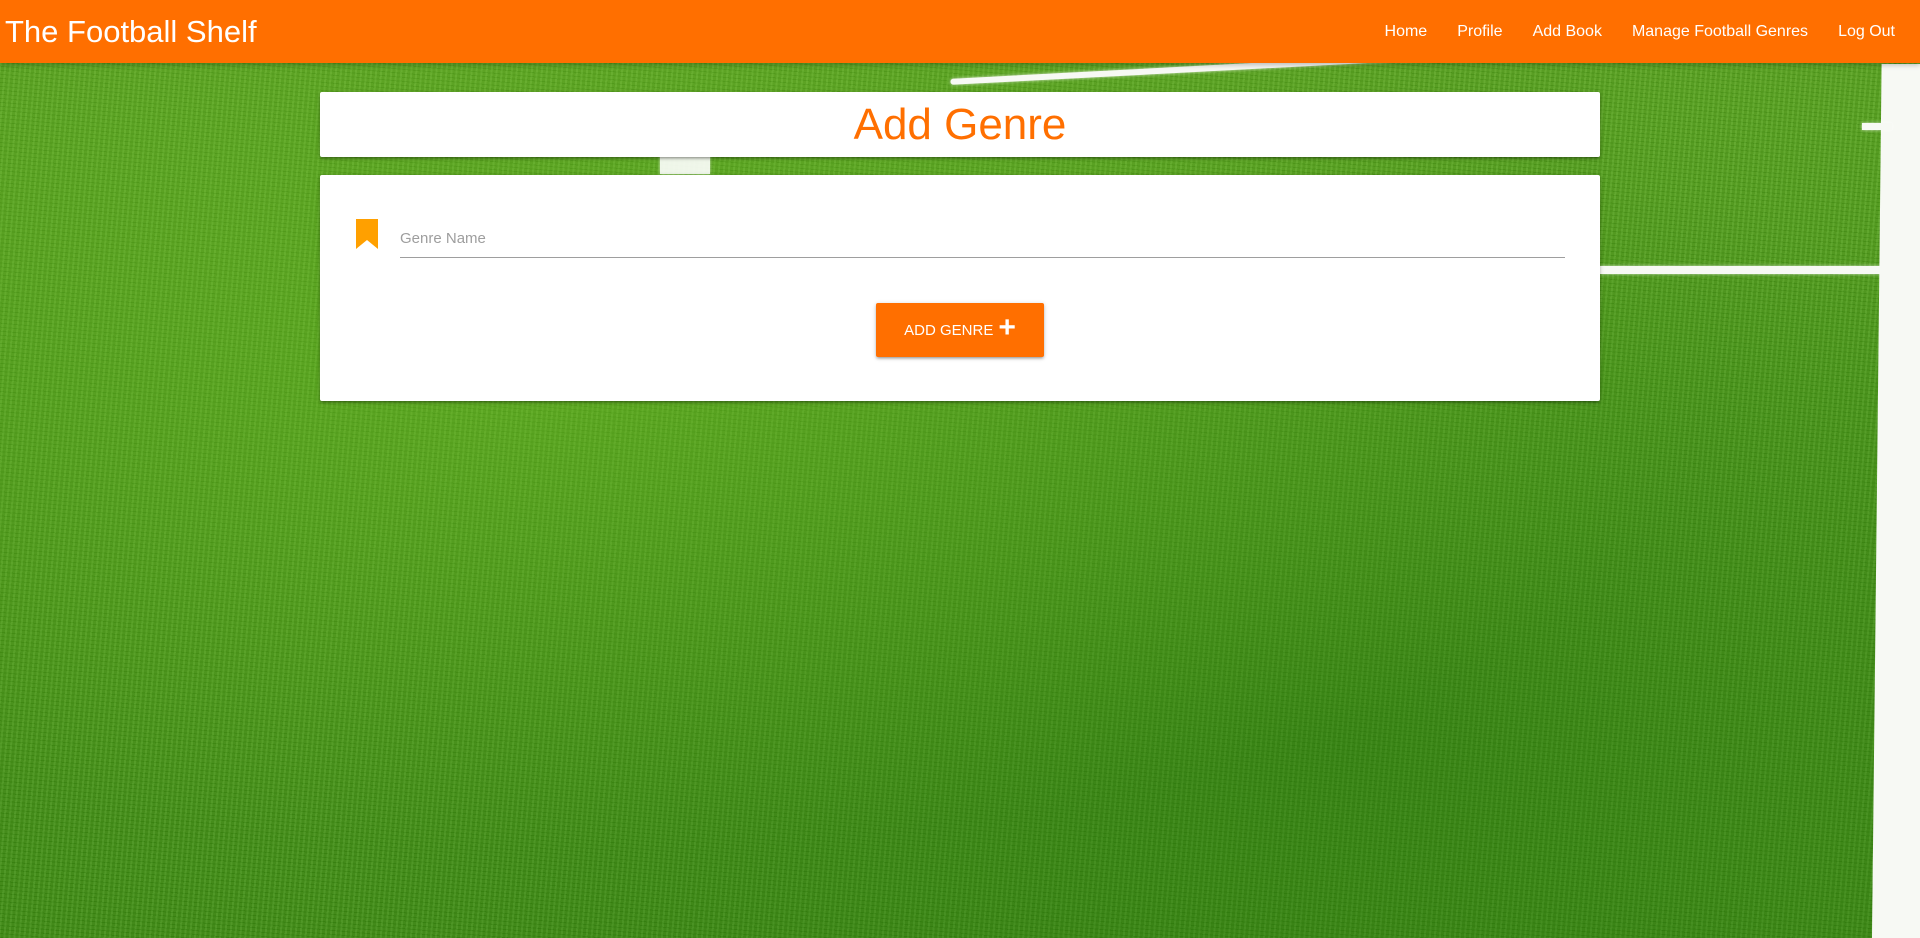  Describe the element at coordinates (367, 234) in the screenshot. I see `bookmark-icon` at that location.